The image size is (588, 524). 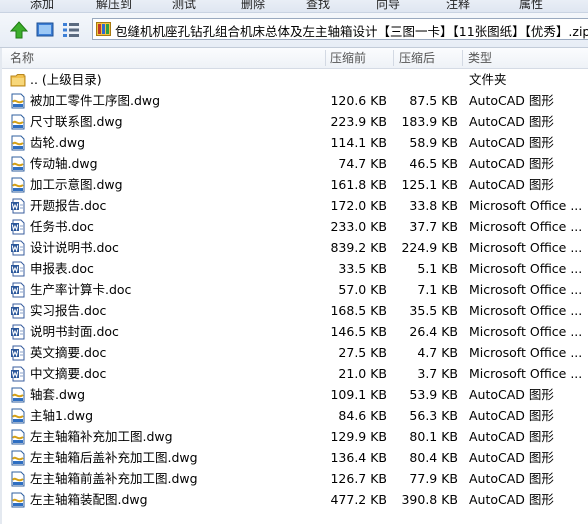 What do you see at coordinates (294, 6) in the screenshot?
I see `toolbar: 添加 解压到 测试 删除 查找 向导 注释 属性` at bounding box center [294, 6].